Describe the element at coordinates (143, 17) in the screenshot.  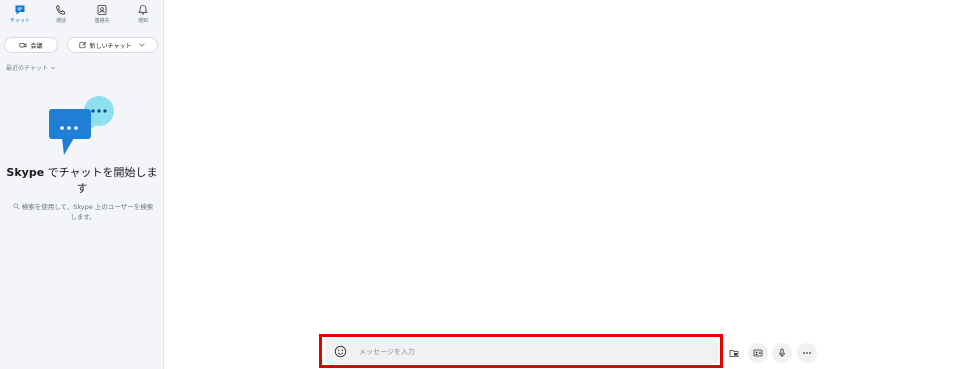
I see `tab-notifications: 通知` at that location.